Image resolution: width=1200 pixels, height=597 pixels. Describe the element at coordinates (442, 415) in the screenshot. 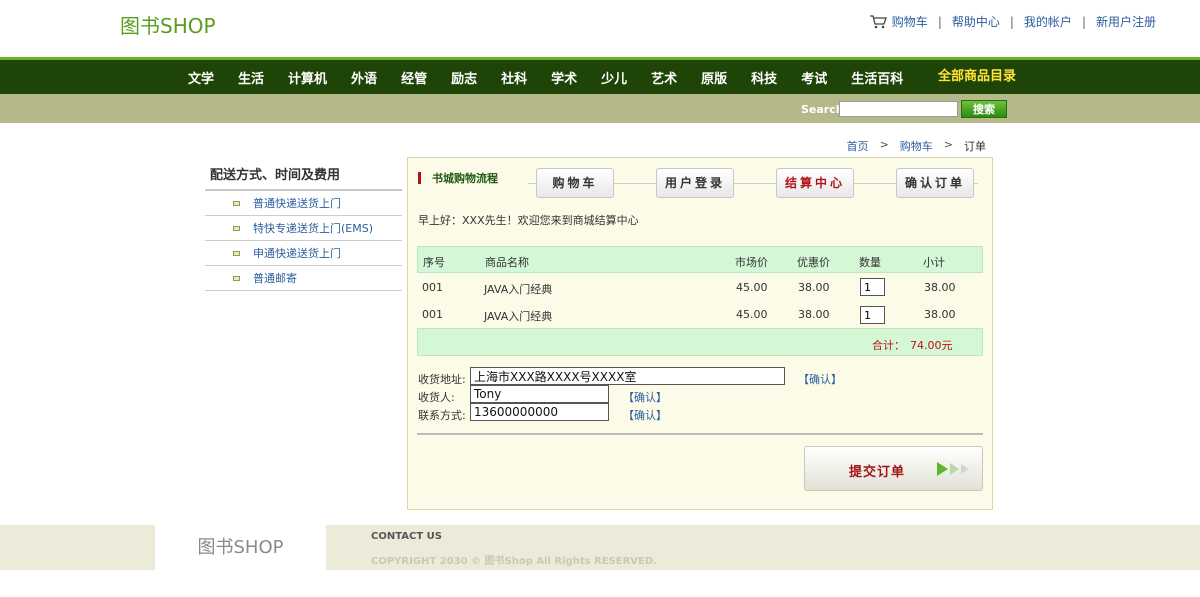

I see `phone-label: 联系方式:` at that location.